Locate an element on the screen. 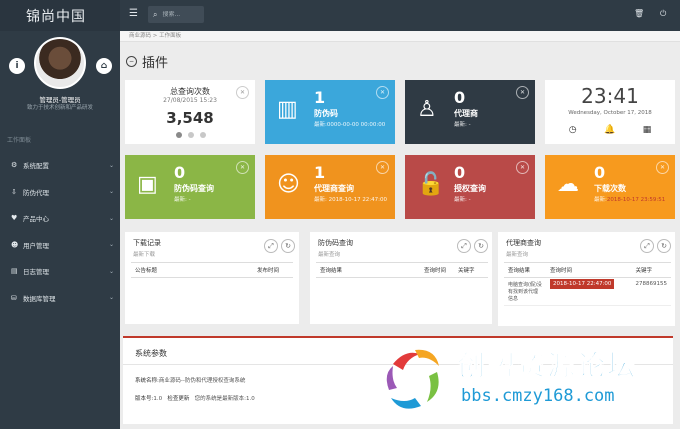 This screenshot has height=429, width=680. sidebar-item-label: 防伪代理 is located at coordinates (36, 192).